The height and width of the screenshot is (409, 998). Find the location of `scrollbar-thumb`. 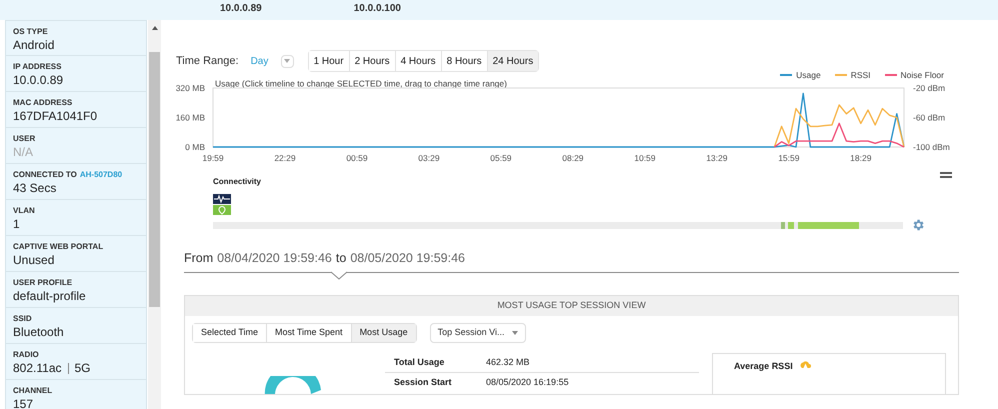

scrollbar-thumb is located at coordinates (154, 179).